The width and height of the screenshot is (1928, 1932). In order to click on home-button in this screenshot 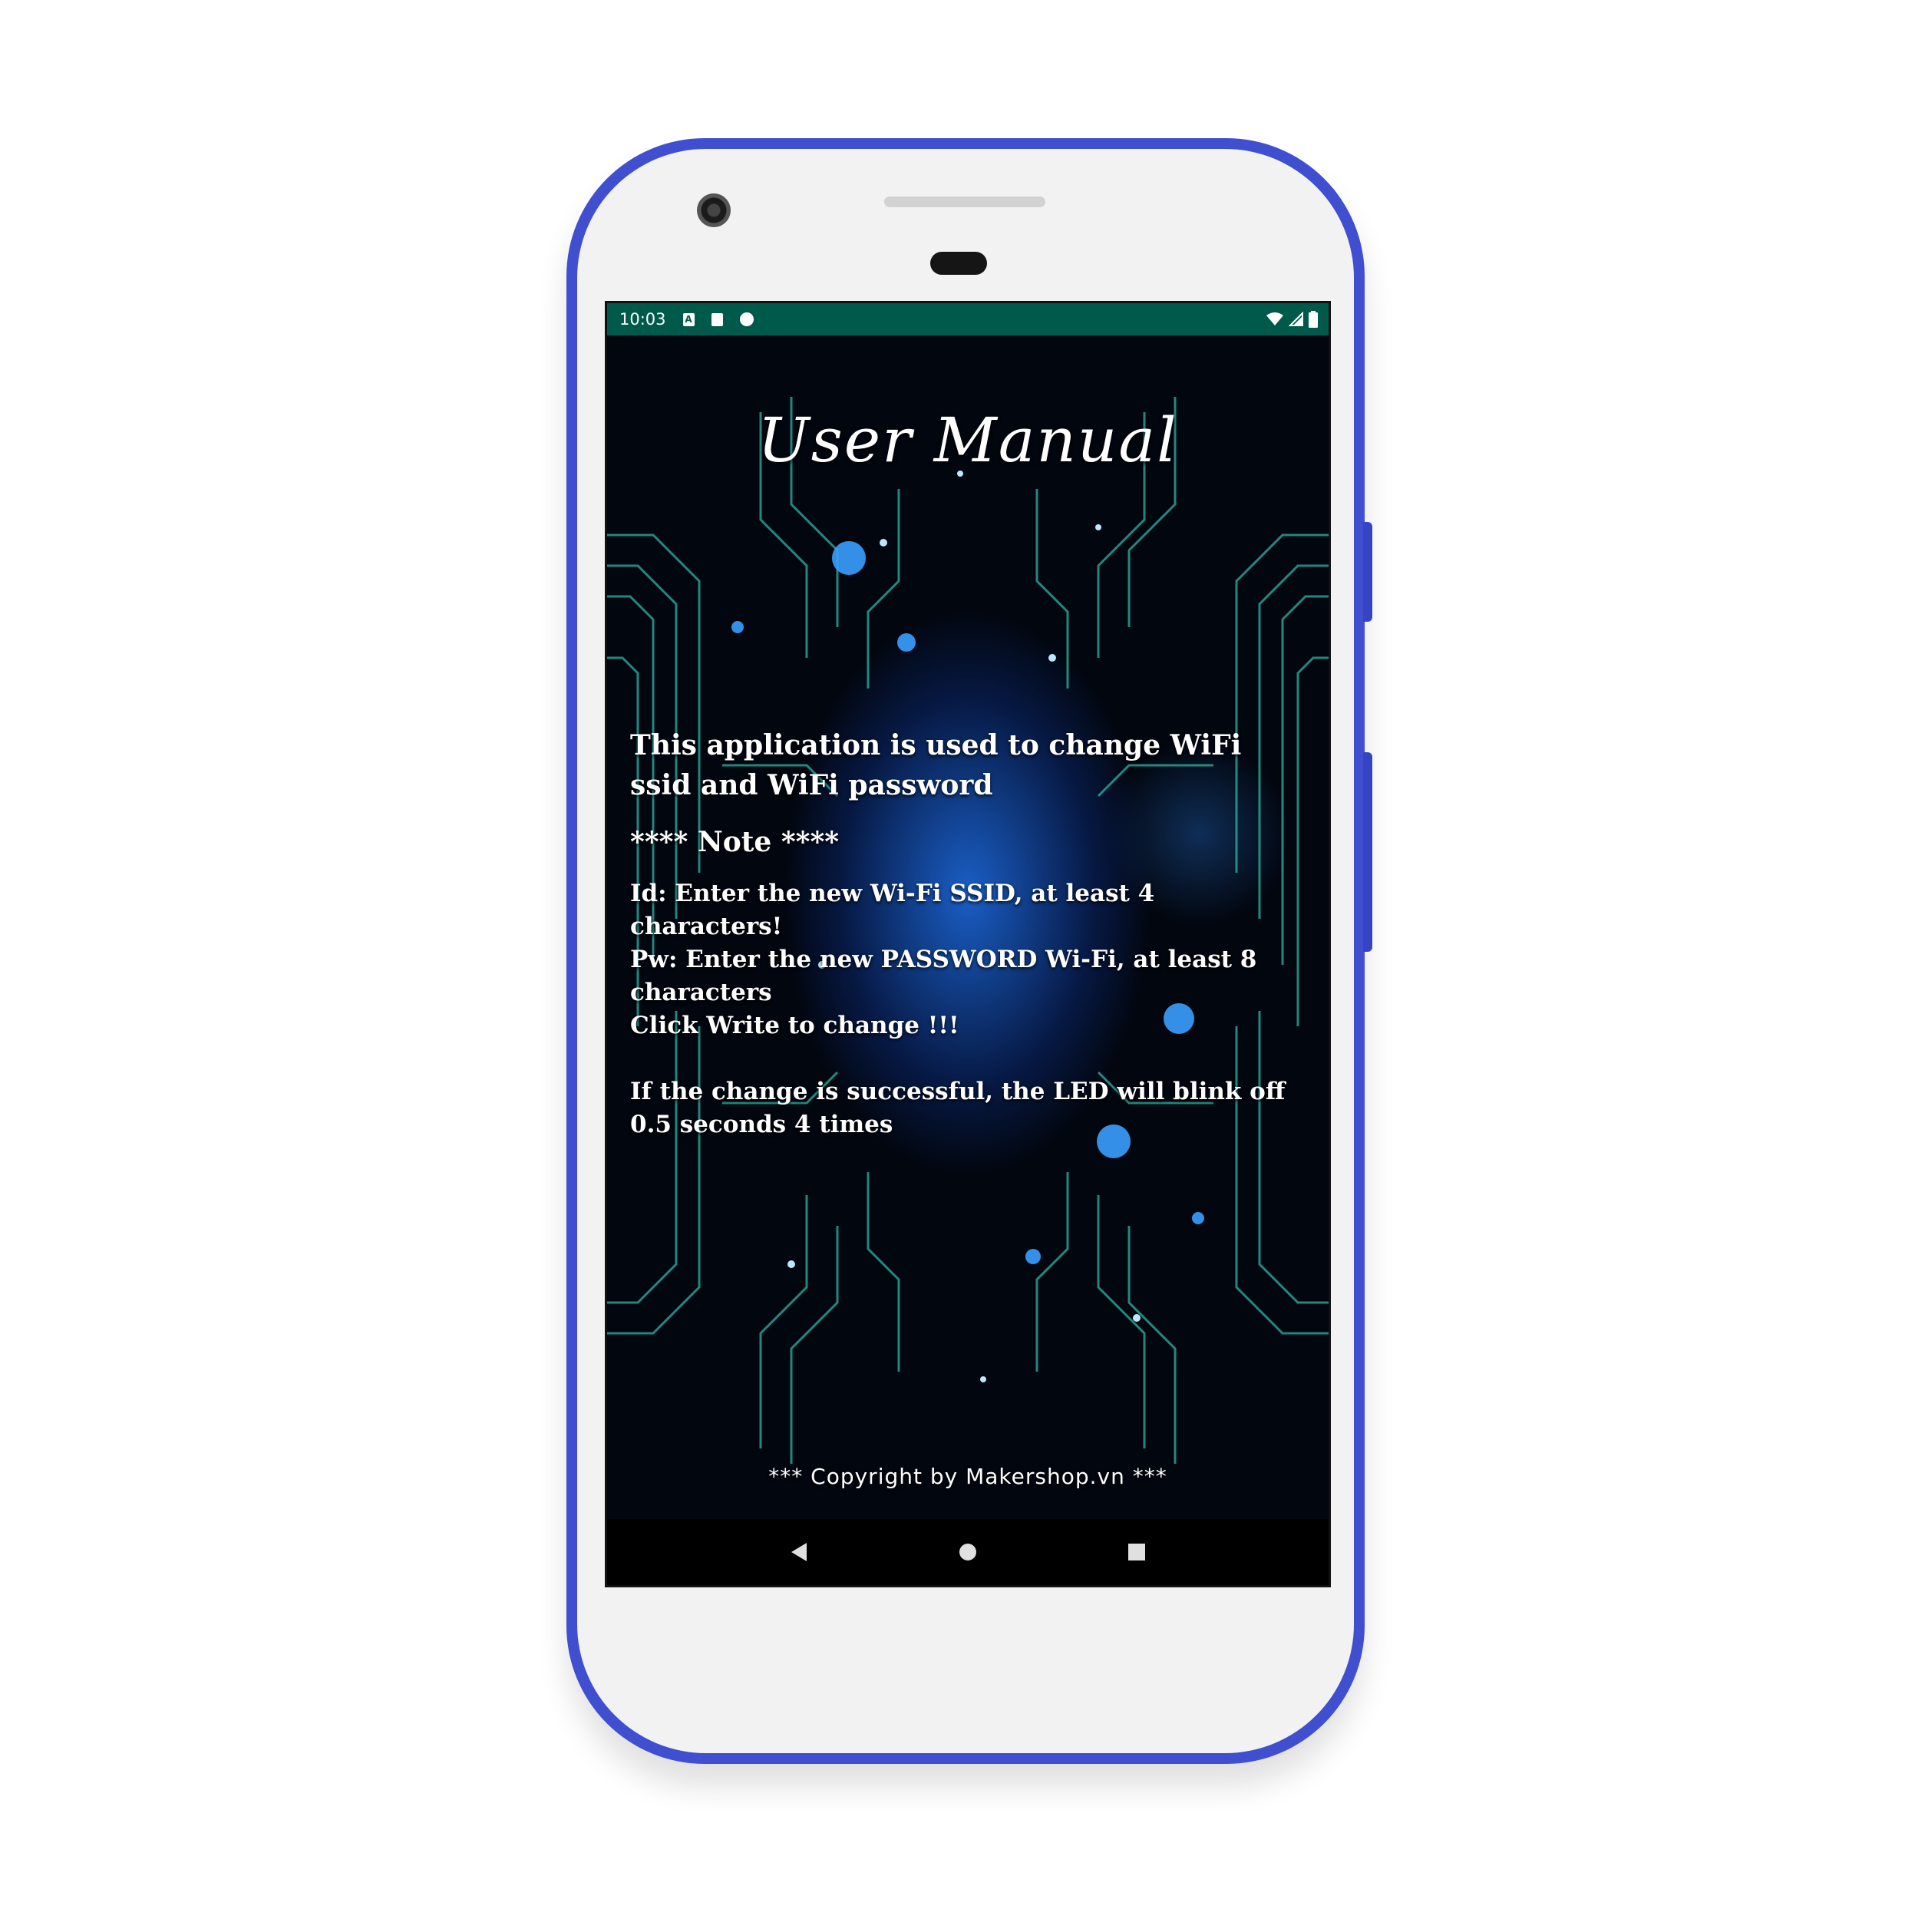, I will do `click(967, 1552)`.